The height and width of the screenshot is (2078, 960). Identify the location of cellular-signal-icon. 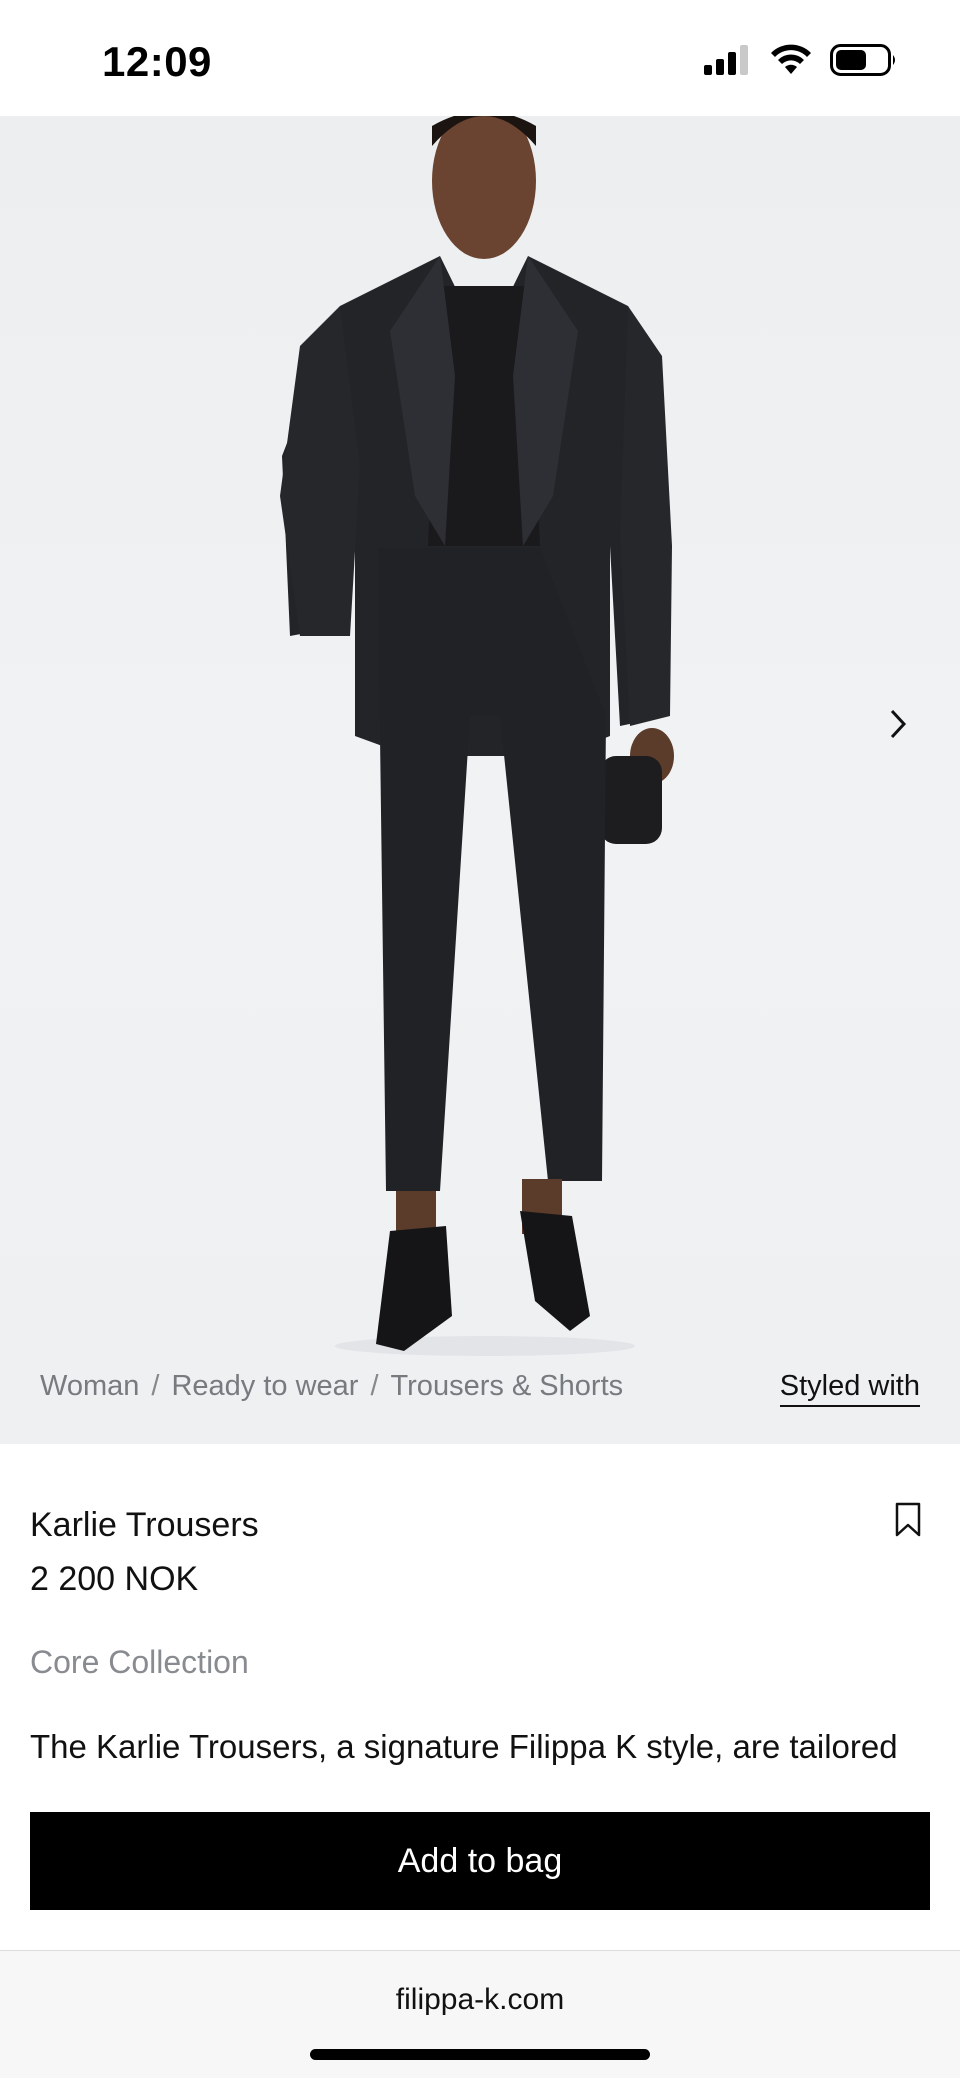
(728, 62).